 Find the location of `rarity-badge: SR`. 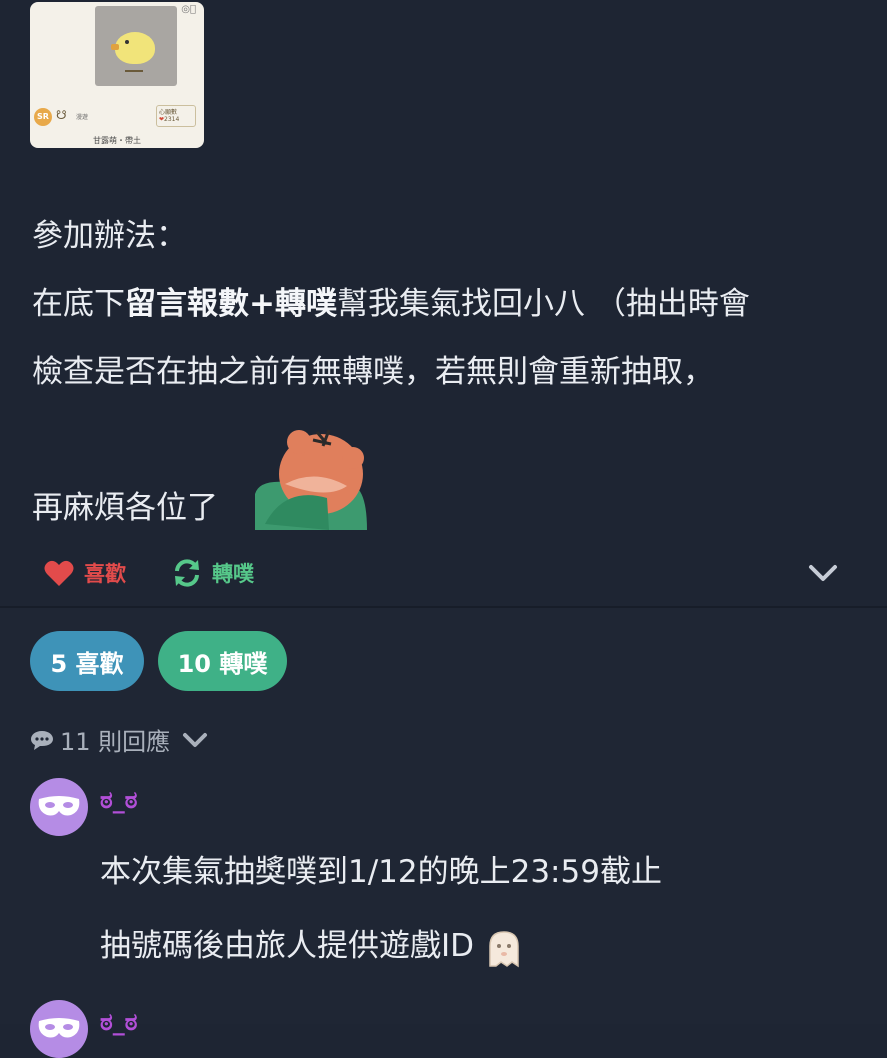

rarity-badge: SR is located at coordinates (43, 117).